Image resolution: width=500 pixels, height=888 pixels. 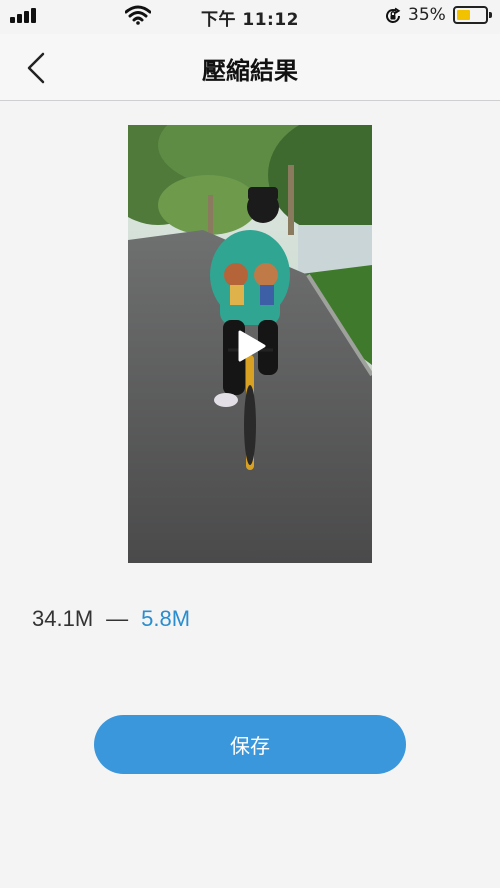 I want to click on original-size: 34.1M, so click(x=63, y=618).